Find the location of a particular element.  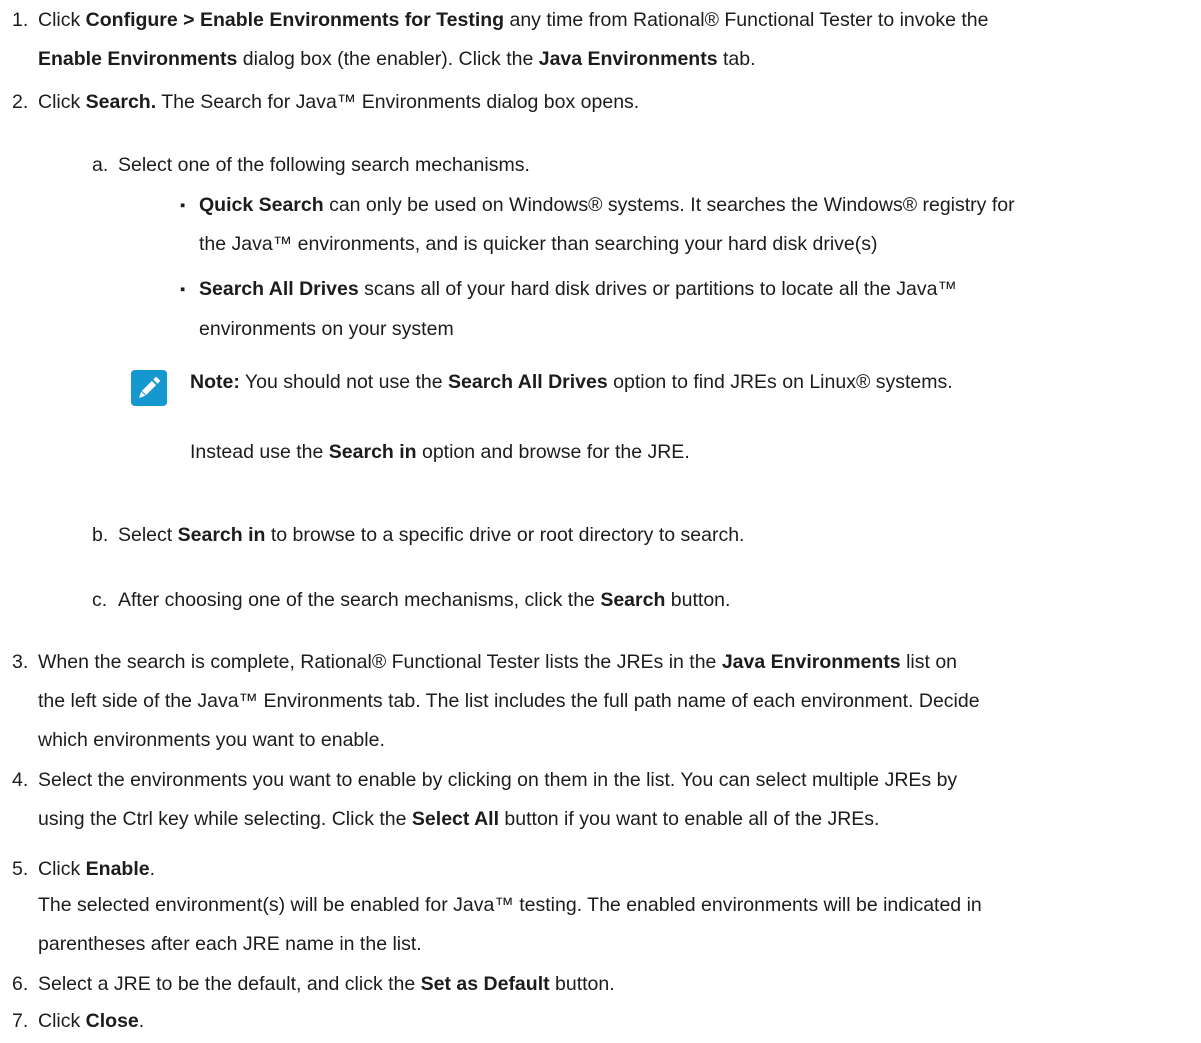

step-text: Click Enable. is located at coordinates (97, 869).